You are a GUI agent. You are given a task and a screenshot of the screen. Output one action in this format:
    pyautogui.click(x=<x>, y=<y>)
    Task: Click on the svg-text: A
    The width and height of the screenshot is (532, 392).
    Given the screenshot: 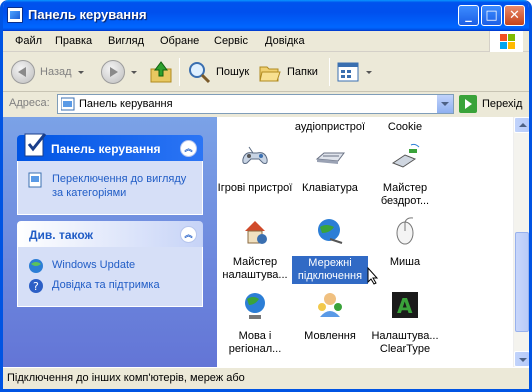 What is the action you would take?
    pyautogui.click(x=405, y=306)
    